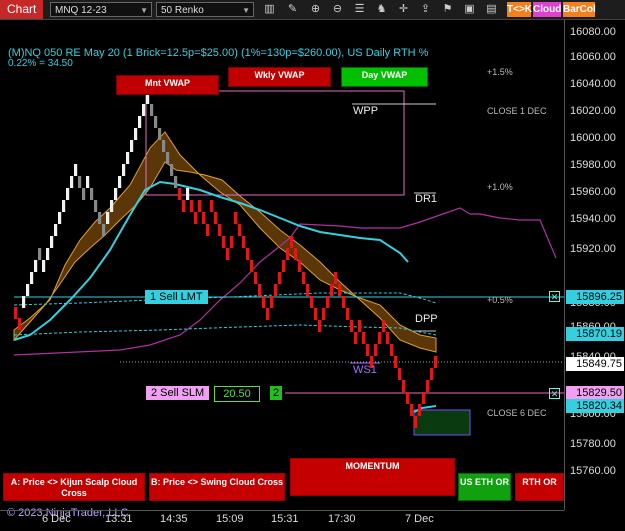 The width and height of the screenshot is (625, 531). Describe the element at coordinates (403, 9) in the screenshot. I see `crosshair-icon: ✛` at that location.